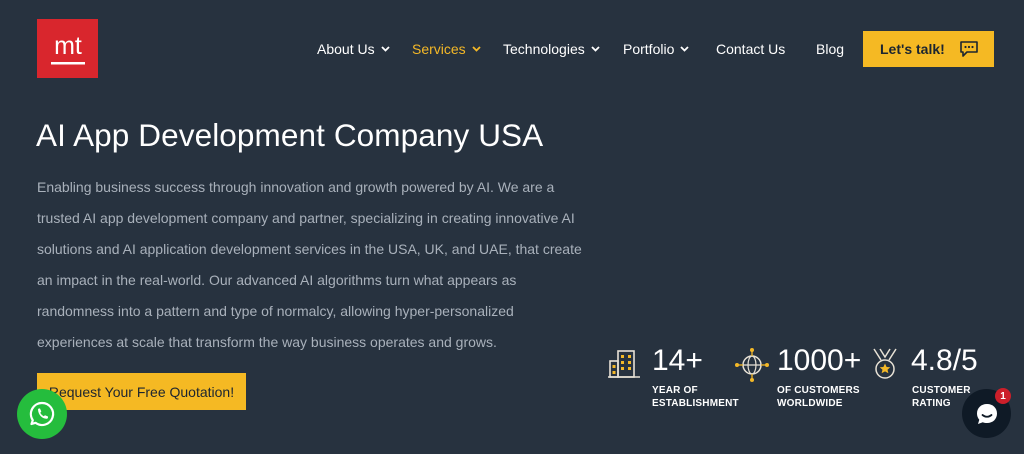 This screenshot has width=1024, height=454. I want to click on nav-item-label: Portfolio, so click(649, 49).